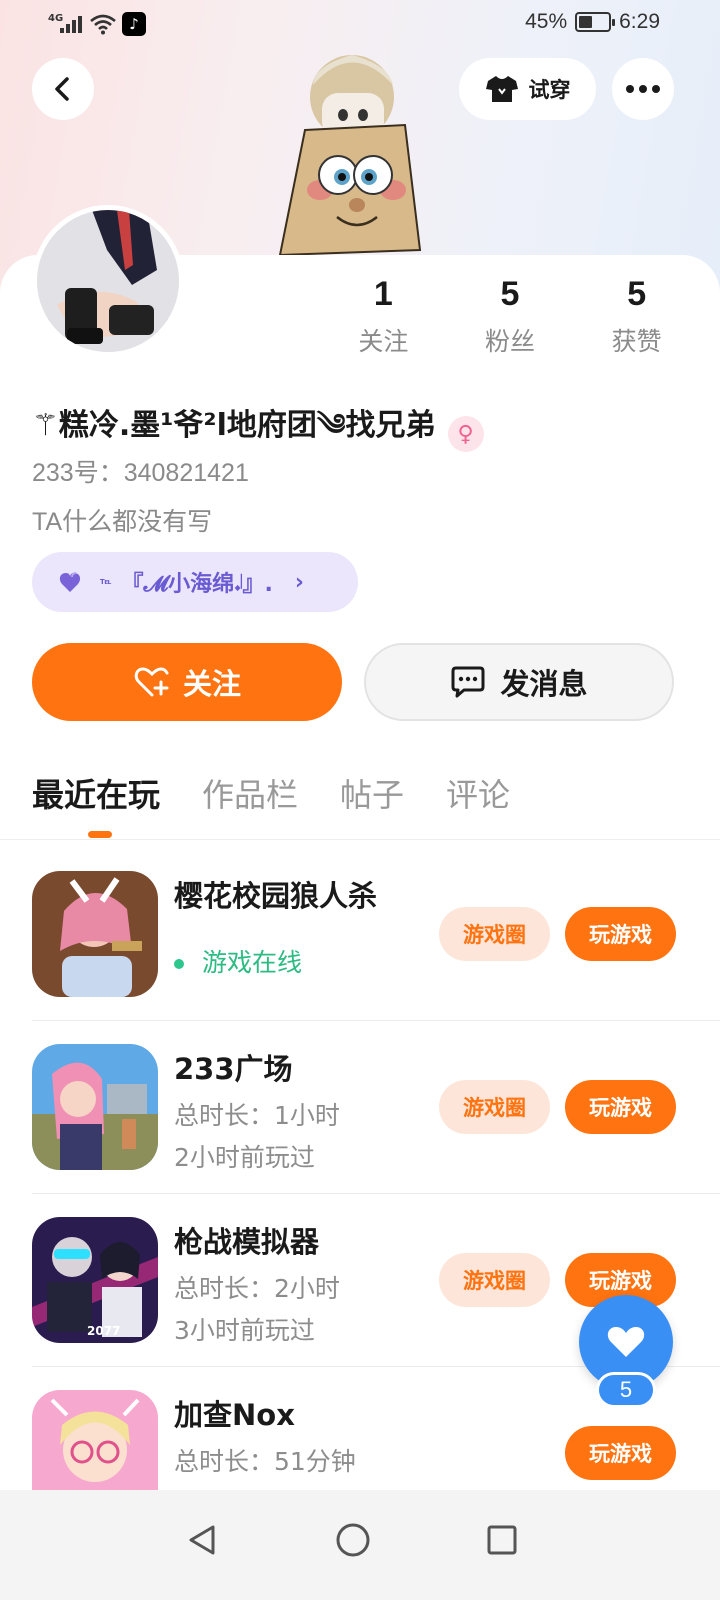 The image size is (720, 1600). What do you see at coordinates (360, 24) in the screenshot?
I see `status-bar: 4G ♪ 45% 6:29` at bounding box center [360, 24].